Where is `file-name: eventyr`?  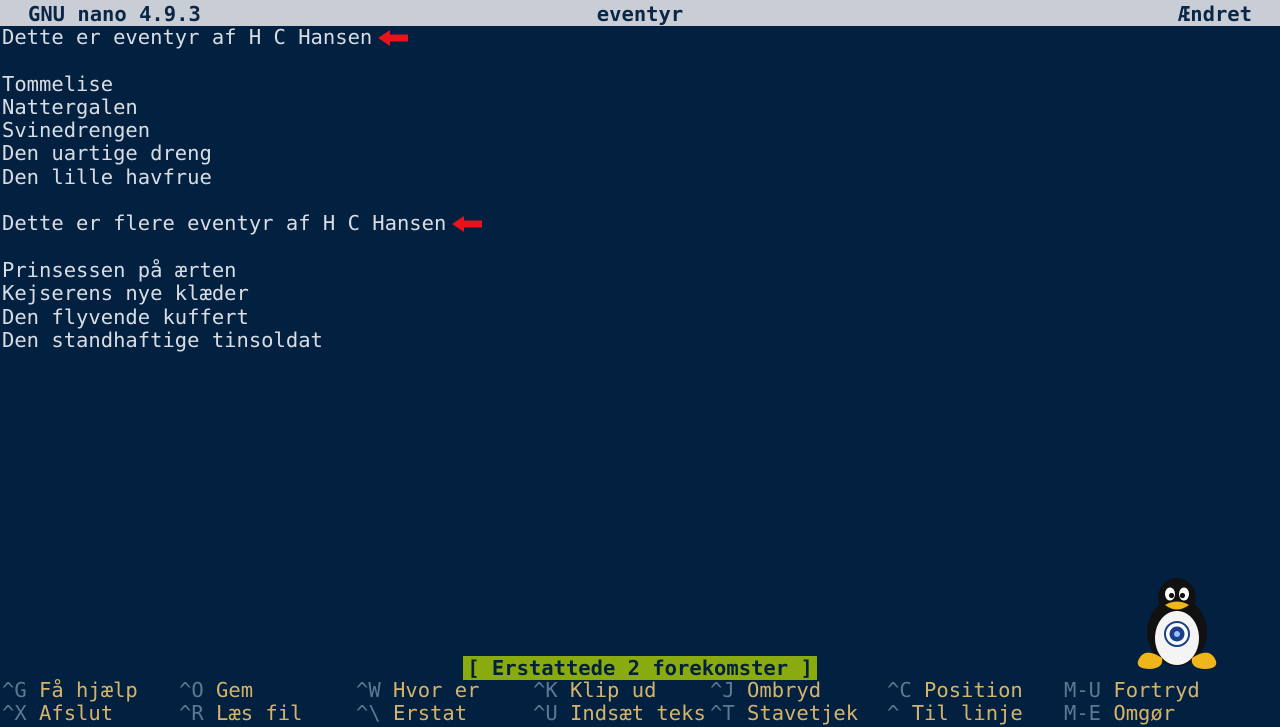 file-name: eventyr is located at coordinates (640, 14).